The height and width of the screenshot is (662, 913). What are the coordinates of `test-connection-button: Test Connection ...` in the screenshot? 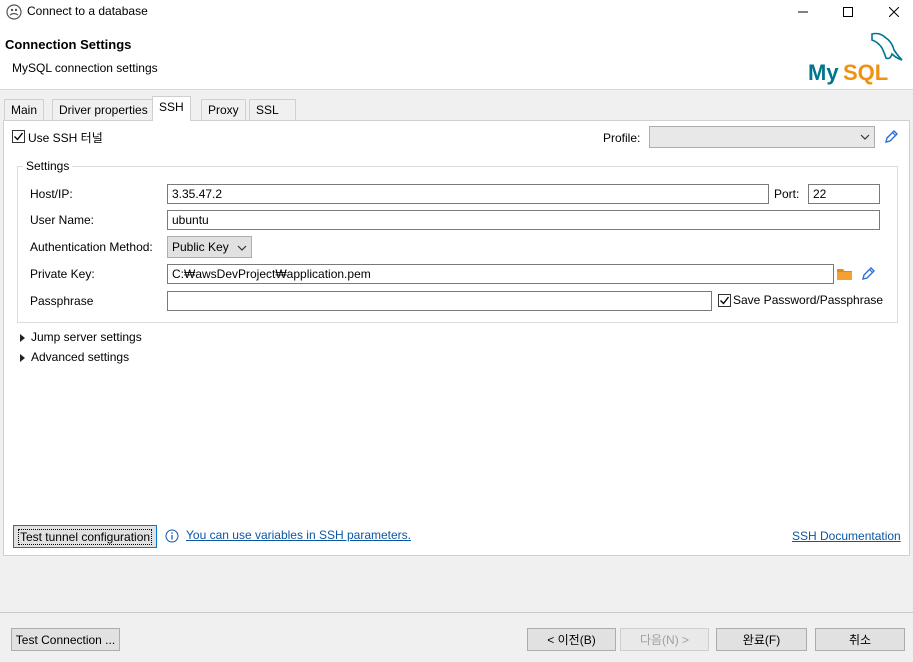 It's located at (65, 639).